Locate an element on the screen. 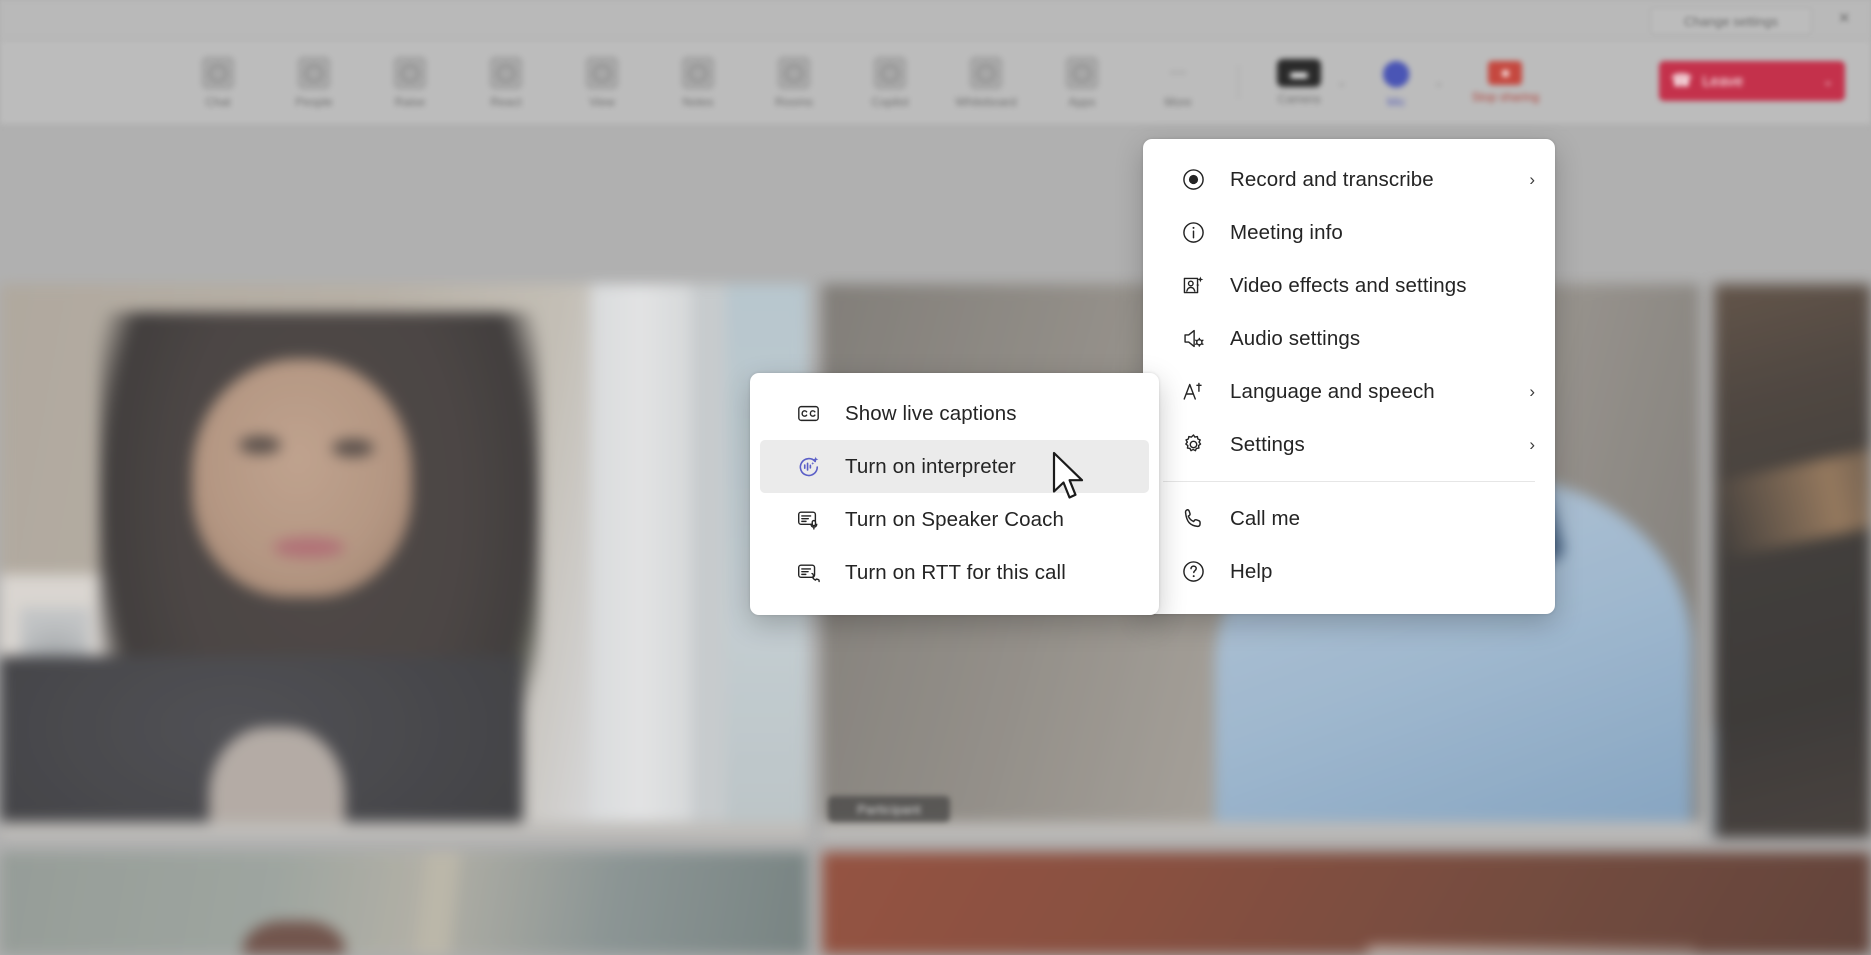 This screenshot has height=955, width=1871. people-icon: ◯ is located at coordinates (314, 72).